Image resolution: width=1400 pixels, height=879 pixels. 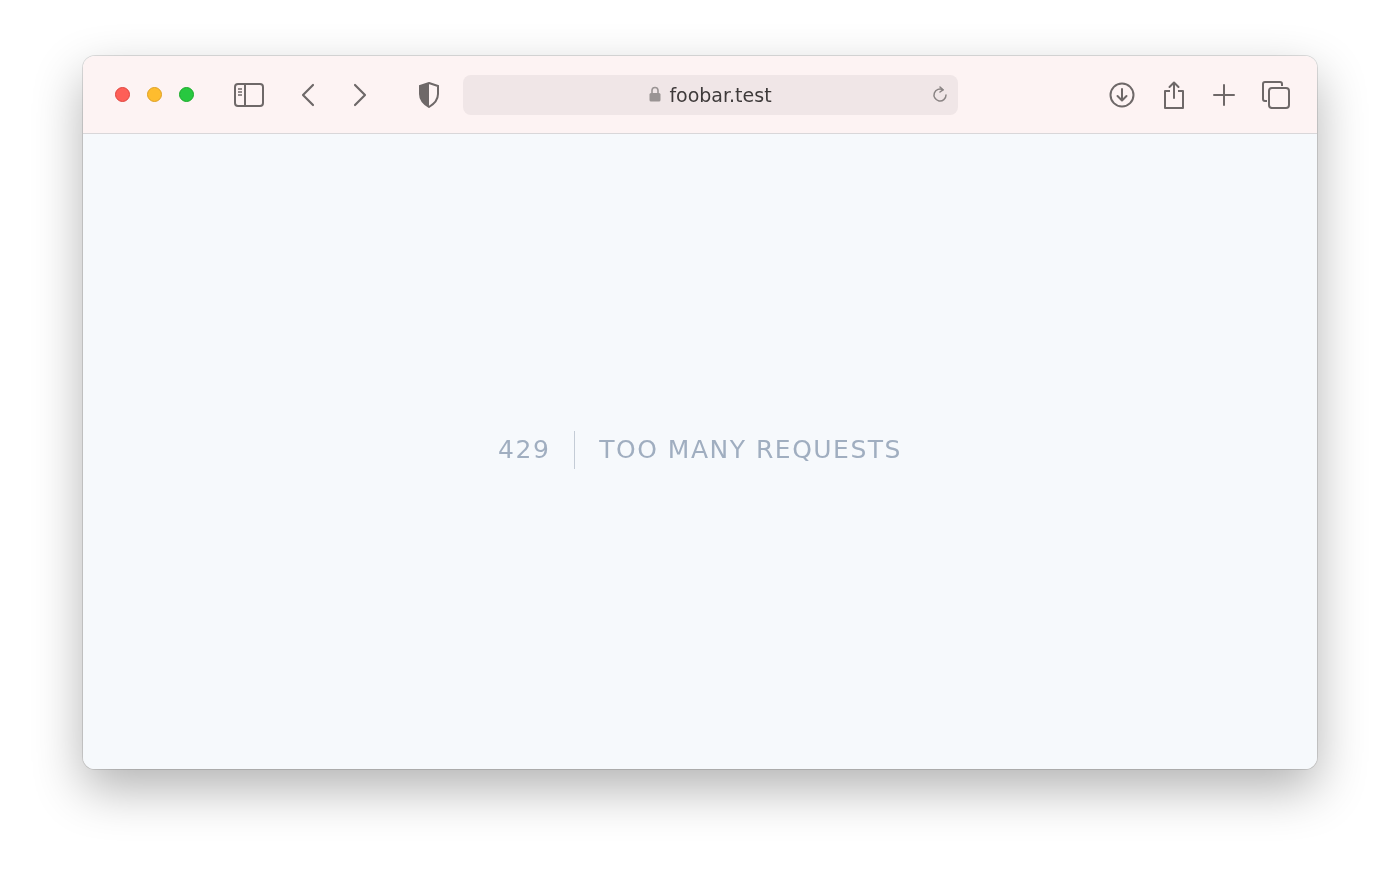 I want to click on error-message: TOO MANY REQUESTS, so click(x=750, y=449).